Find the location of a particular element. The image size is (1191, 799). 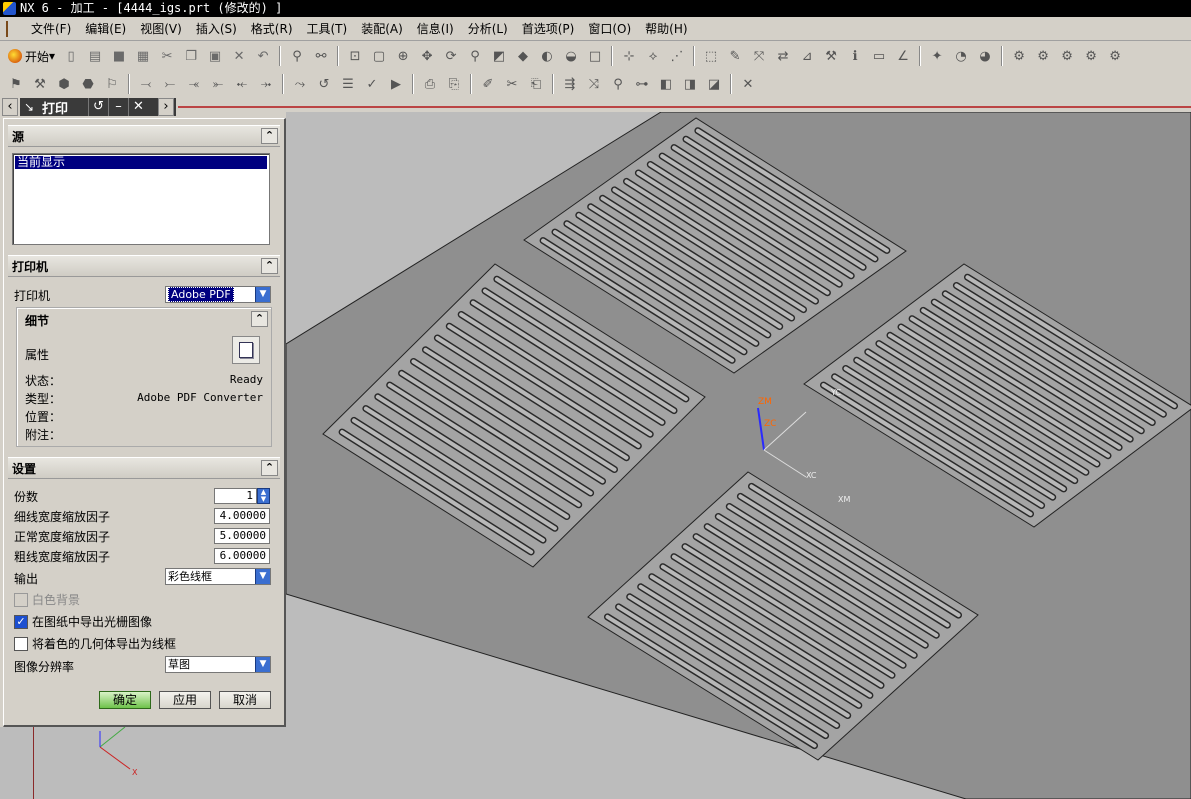

spinner-icon: ▲ ▼ is located at coordinates (263, 496).